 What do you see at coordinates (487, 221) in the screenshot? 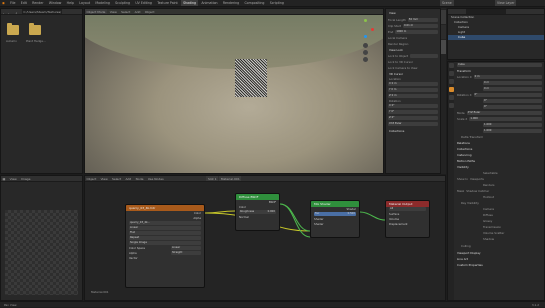
I see `glossy-ray-checkbox: Glossy` at bounding box center [487, 221].